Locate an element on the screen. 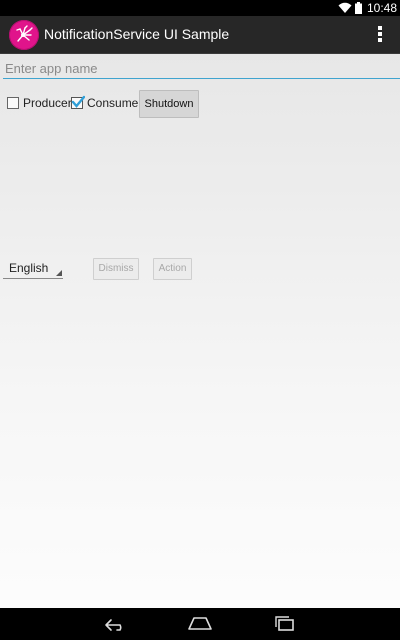 This screenshot has height=640, width=400. role-row: Producer Consumer Shutdown is located at coordinates (200, 104).